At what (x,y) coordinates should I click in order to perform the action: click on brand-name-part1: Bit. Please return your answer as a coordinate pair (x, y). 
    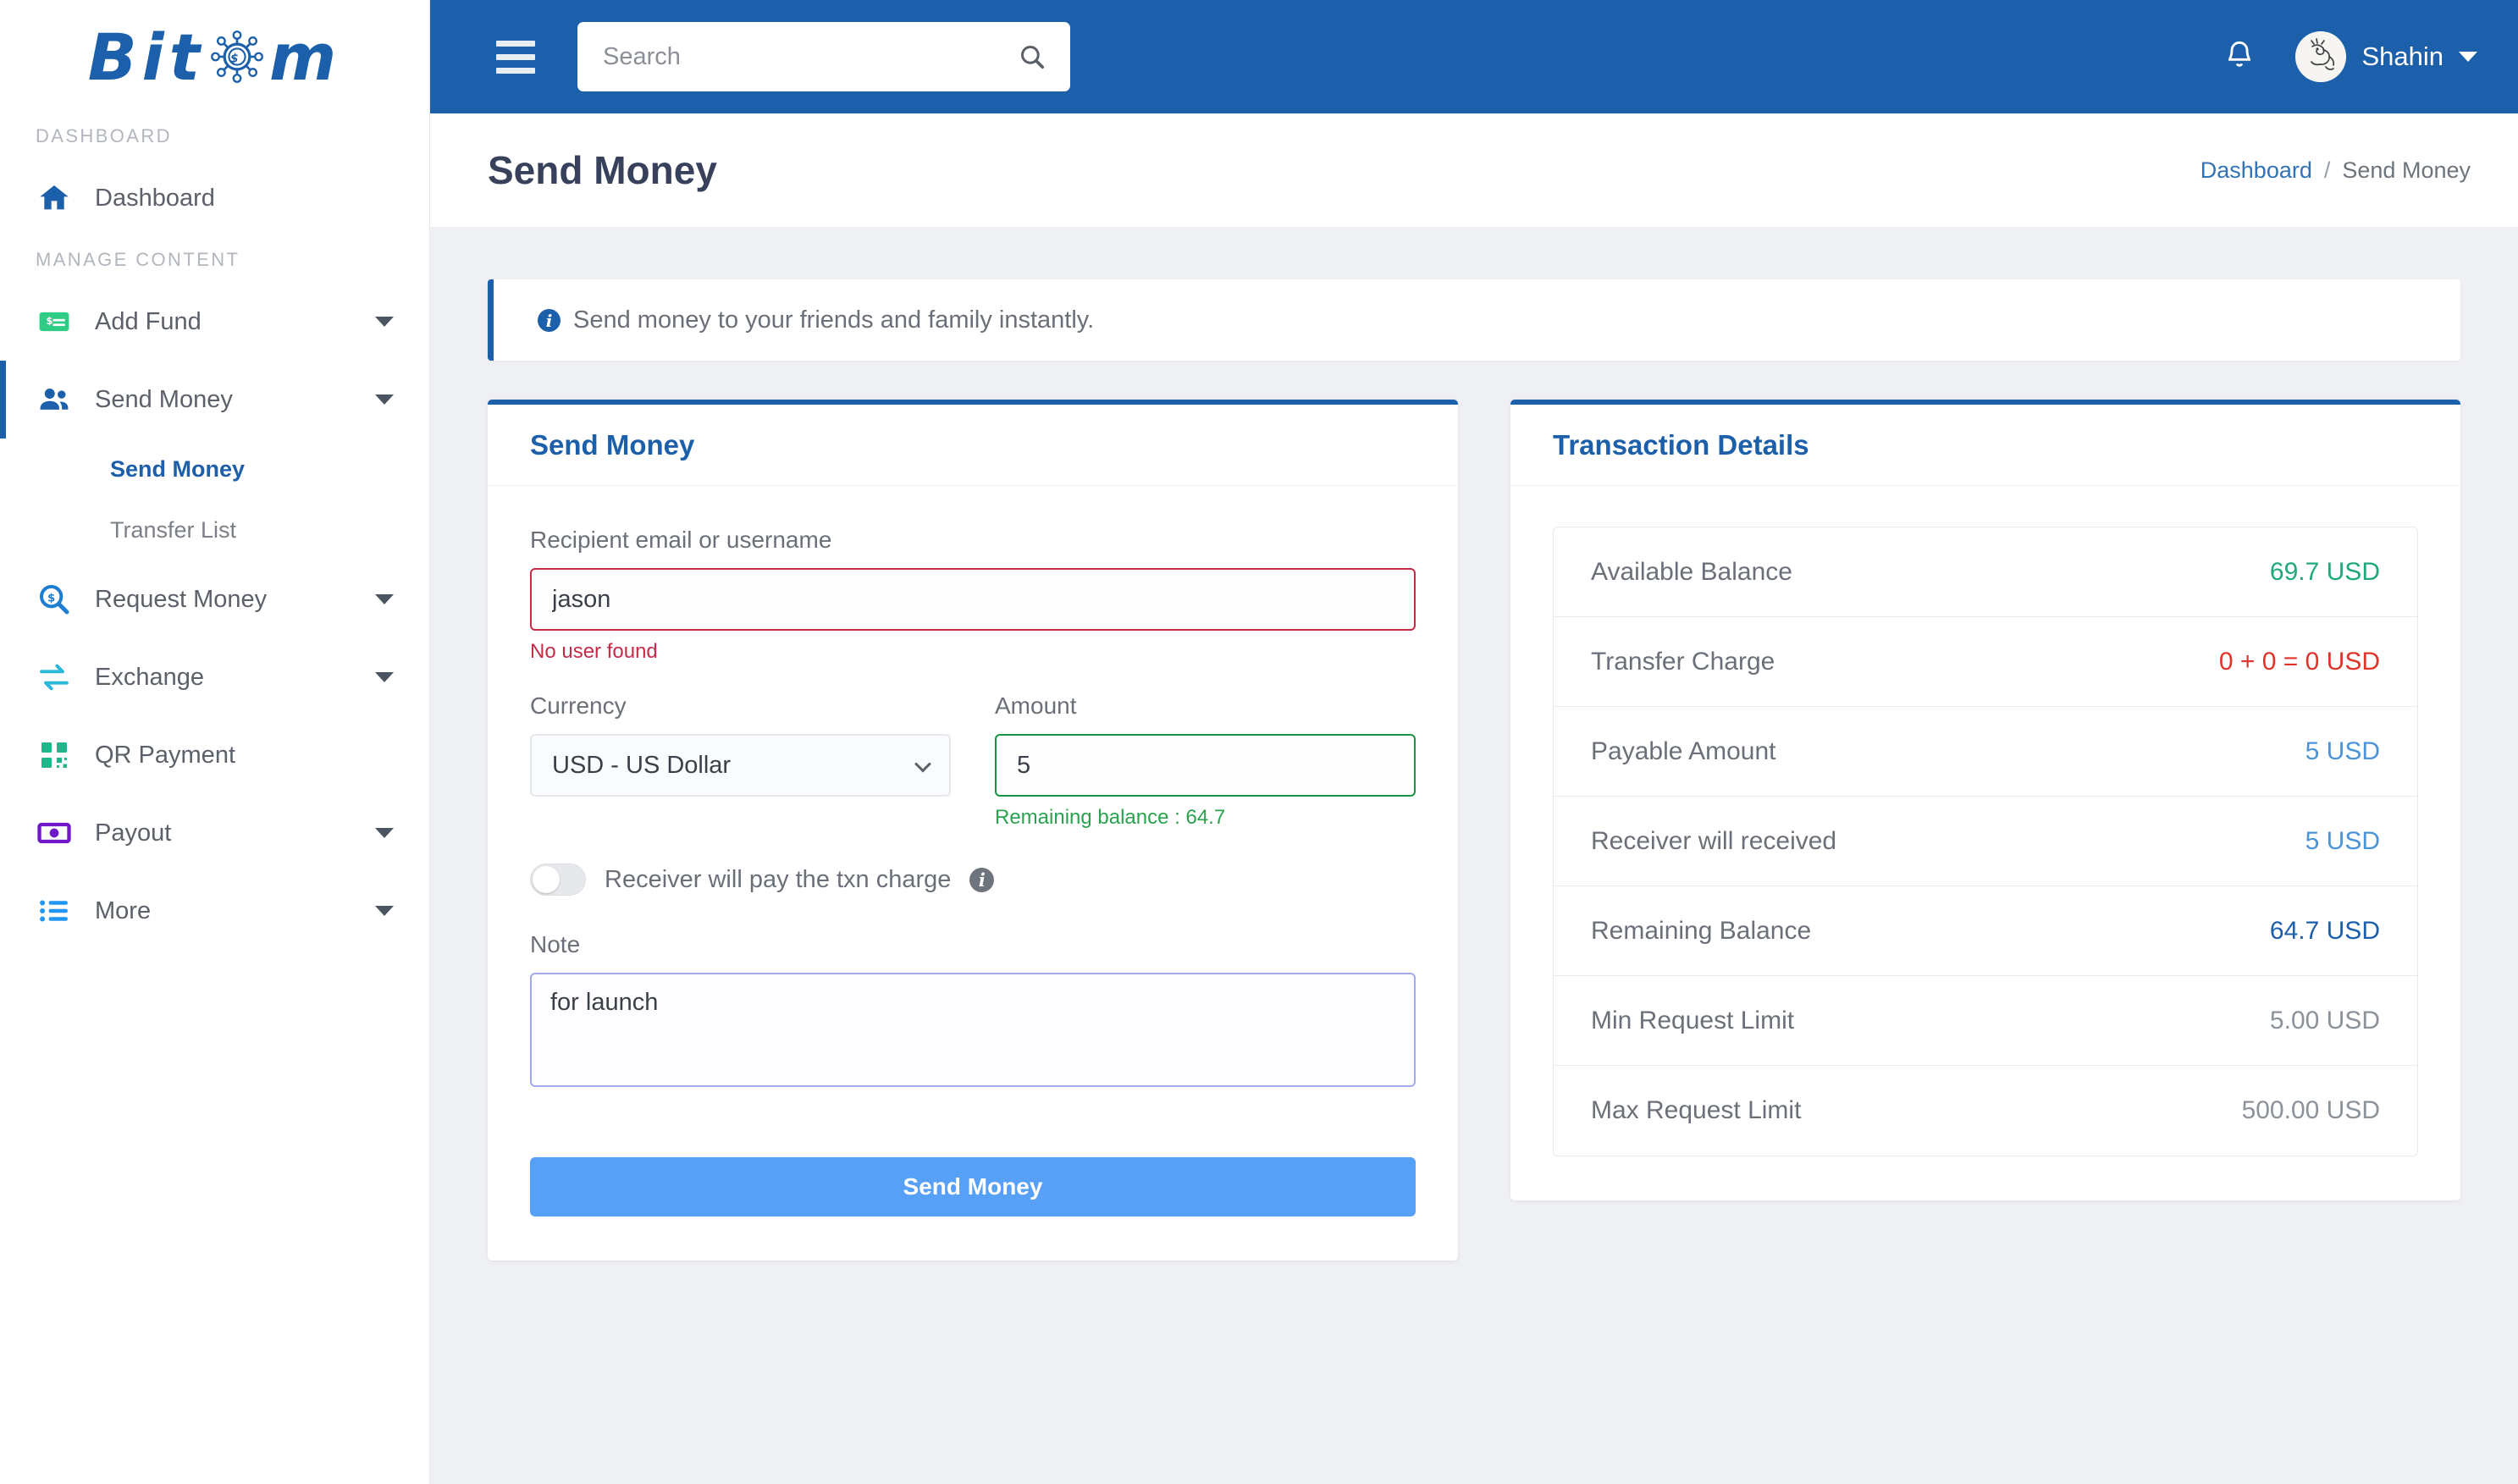
    Looking at the image, I should click on (146, 57).